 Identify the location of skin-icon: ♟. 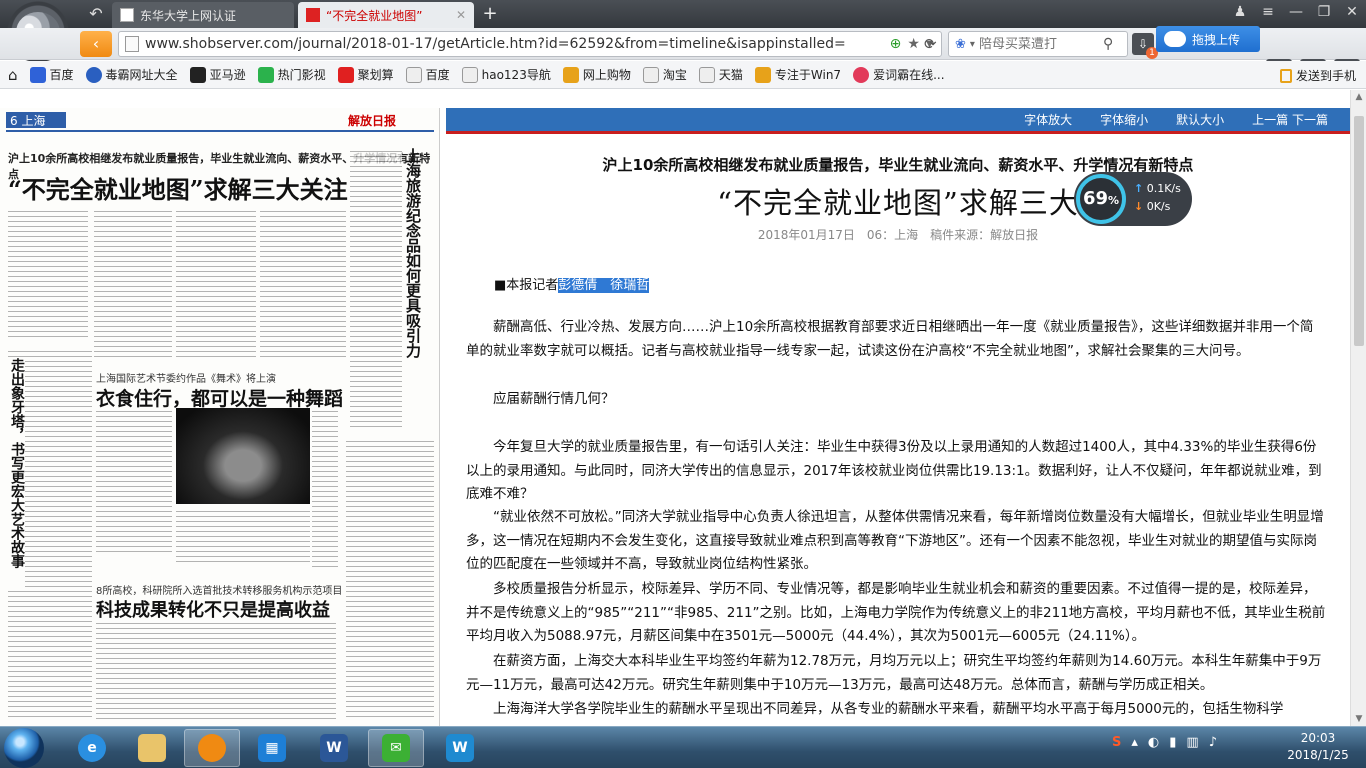
(1240, 12).